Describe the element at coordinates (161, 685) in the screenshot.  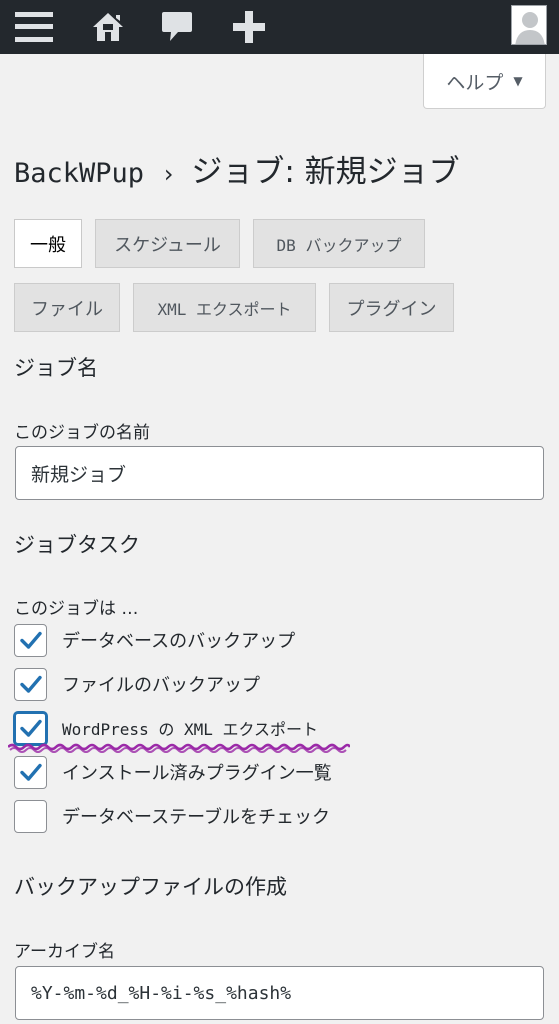
I see `task-file-backup-label: ファイルのバックアップ` at that location.